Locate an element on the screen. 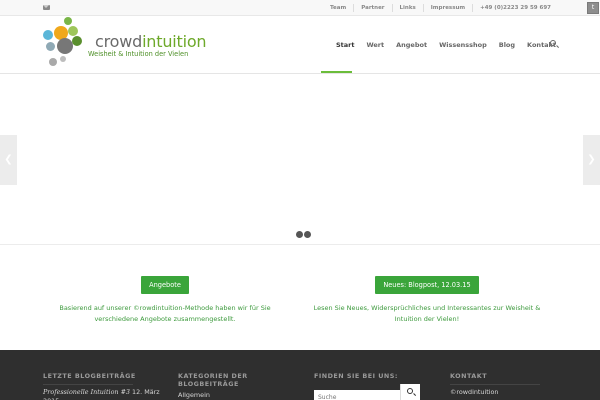 This screenshot has height=400, width=600. slider-prev-button: ❮ is located at coordinates (8, 160).